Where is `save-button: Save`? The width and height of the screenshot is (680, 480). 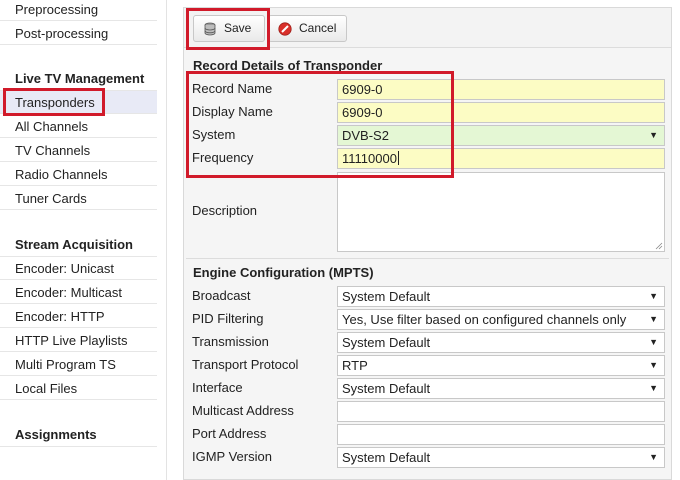 save-button: Save is located at coordinates (229, 28).